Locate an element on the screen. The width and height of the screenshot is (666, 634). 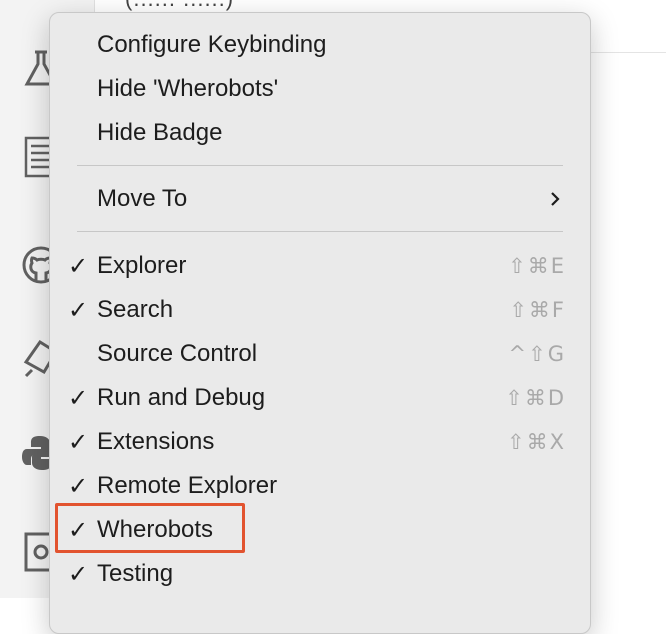
menu-item-shortcut: ⇧⌘X is located at coordinates (536, 442).